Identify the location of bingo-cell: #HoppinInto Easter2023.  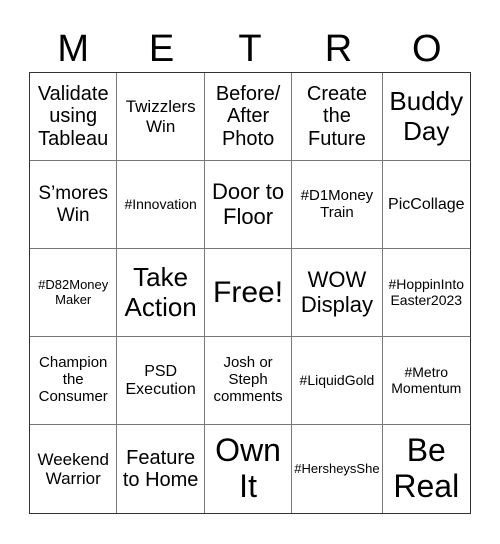
(426, 293).